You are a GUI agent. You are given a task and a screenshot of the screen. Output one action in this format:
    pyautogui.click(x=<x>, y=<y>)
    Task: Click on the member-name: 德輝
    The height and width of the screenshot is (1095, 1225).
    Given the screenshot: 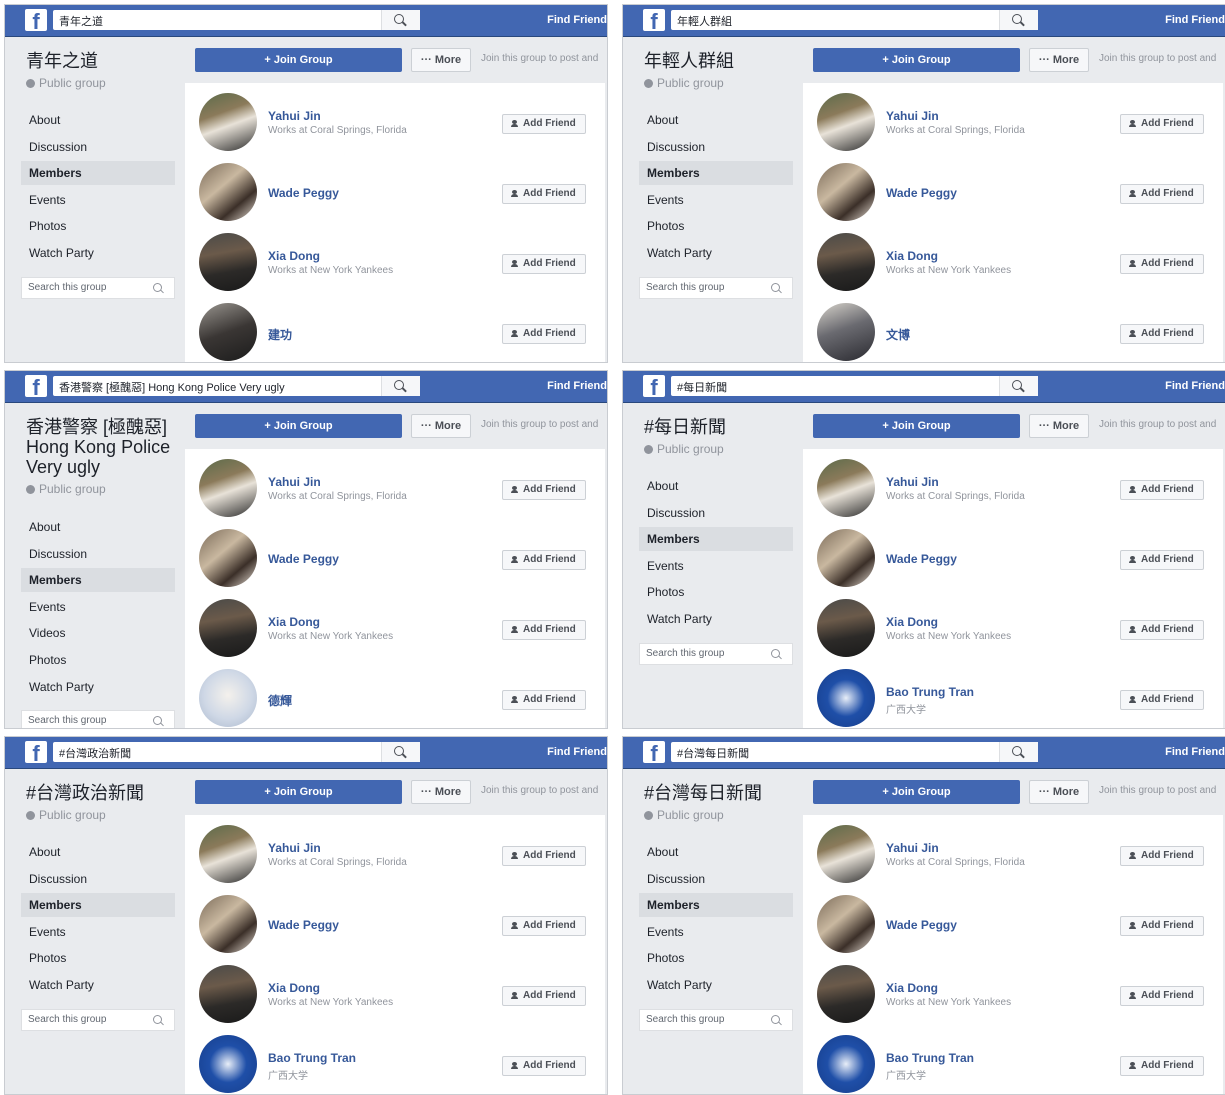 What is the action you would take?
    pyautogui.click(x=280, y=700)
    